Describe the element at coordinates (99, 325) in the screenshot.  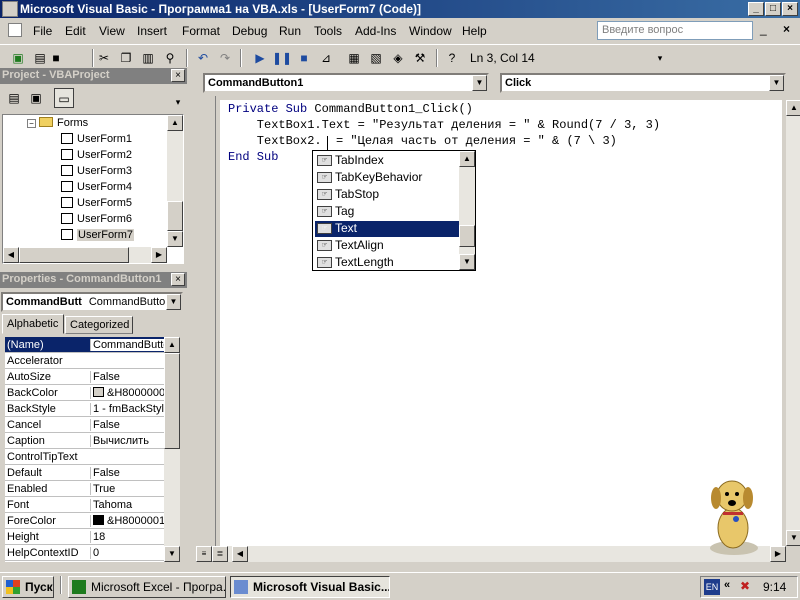
I see `tab-categorized: Categorized` at that location.